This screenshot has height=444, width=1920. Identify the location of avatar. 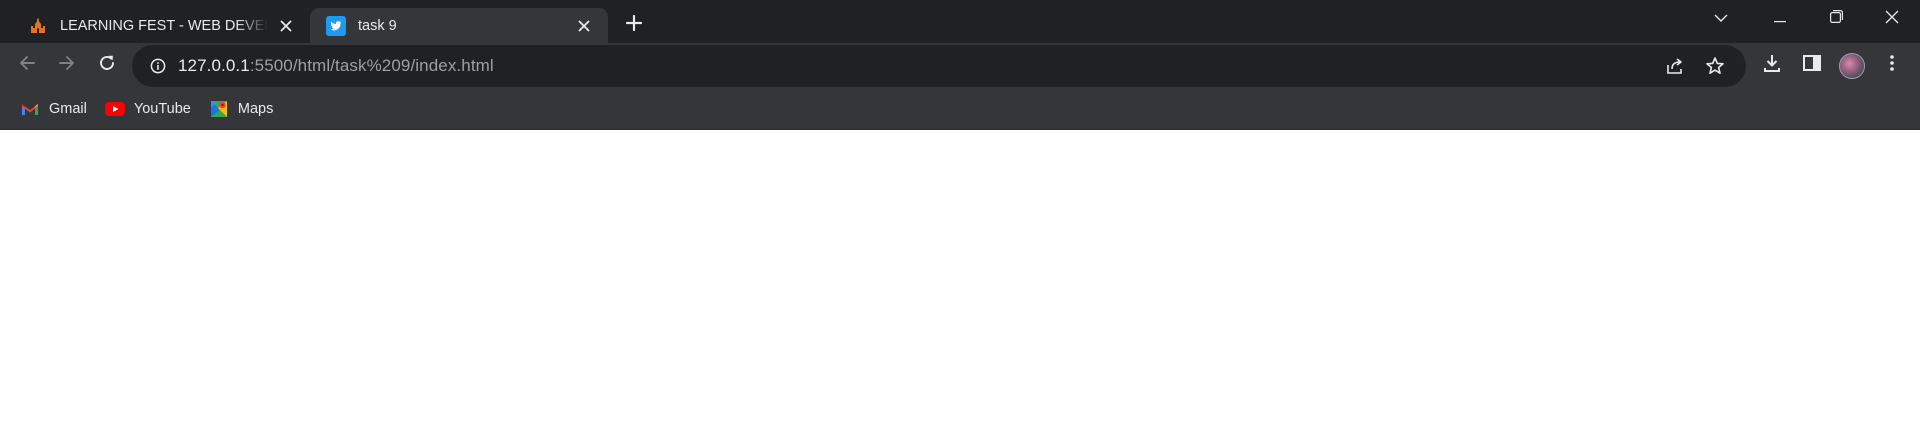
(1852, 65).